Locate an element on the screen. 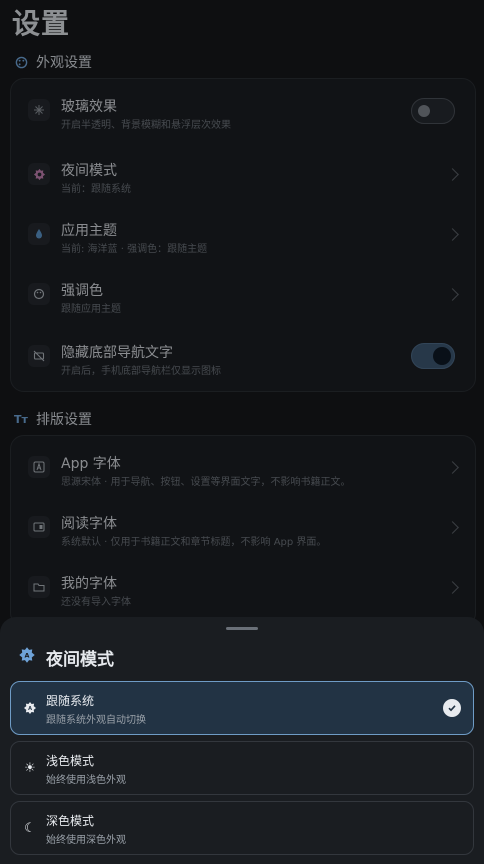 The width and height of the screenshot is (484, 864). checkmark-icon is located at coordinates (452, 708).